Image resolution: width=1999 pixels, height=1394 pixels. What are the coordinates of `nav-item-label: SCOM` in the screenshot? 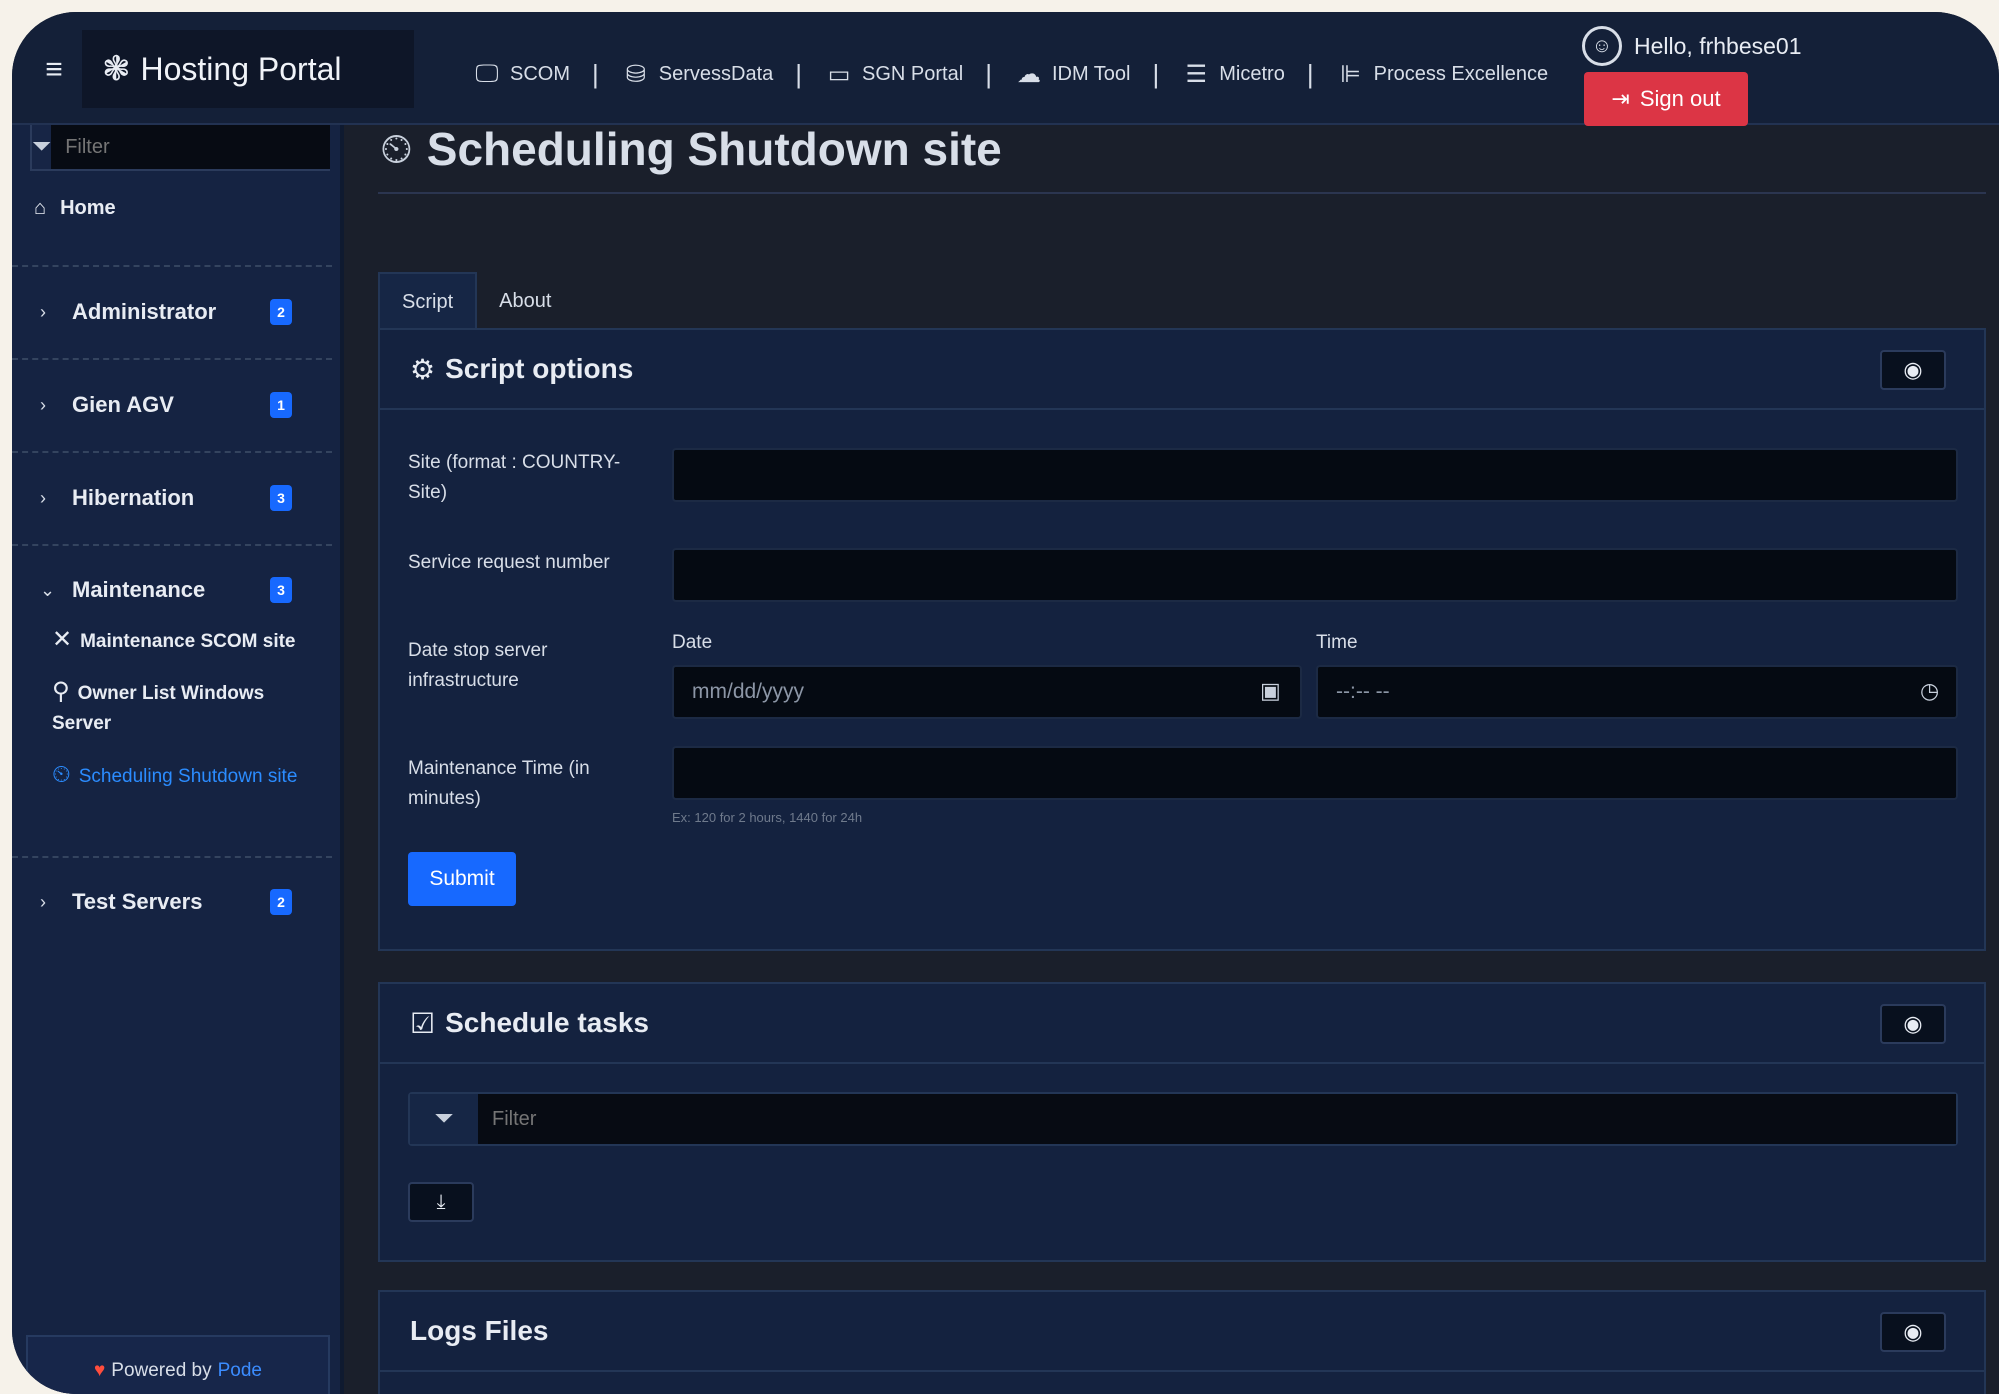 It's located at (540, 73).